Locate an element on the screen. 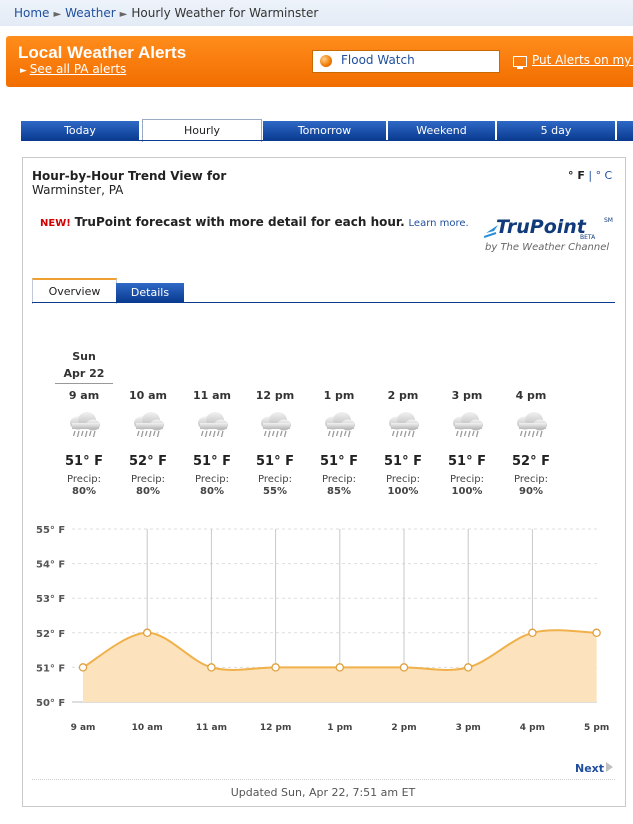  flood-watch-link: Flood Watch is located at coordinates (378, 60).